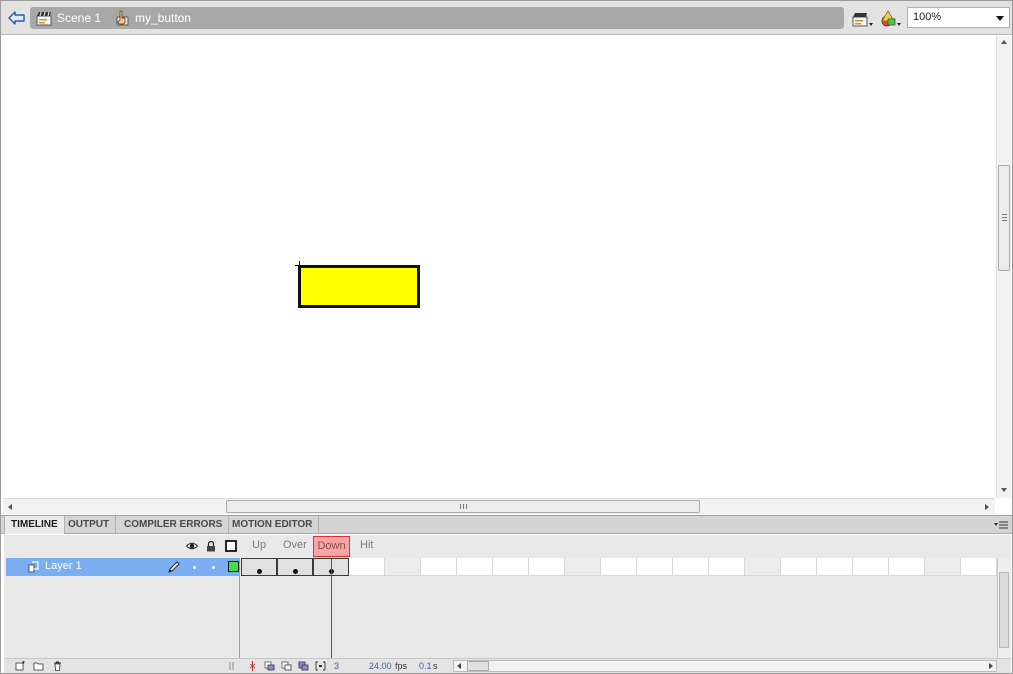 The image size is (1013, 674). I want to click on breadcrumb-scene: Scene 1, so click(68, 18).